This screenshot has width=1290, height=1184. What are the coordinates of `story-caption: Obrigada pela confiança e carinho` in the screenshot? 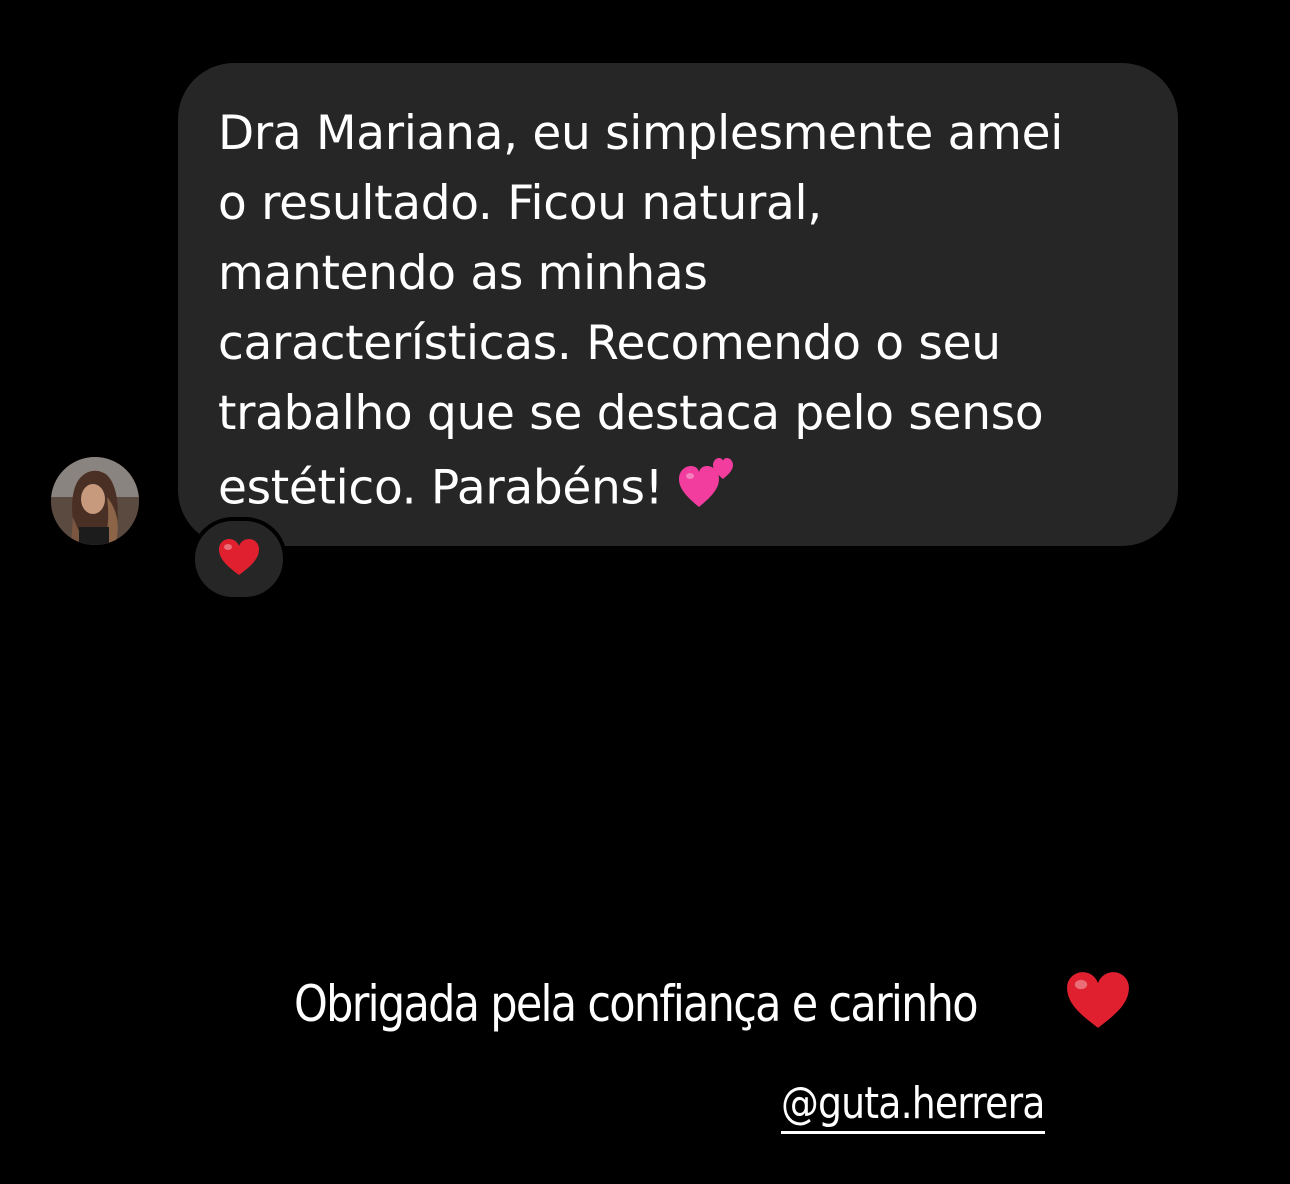 It's located at (711, 1004).